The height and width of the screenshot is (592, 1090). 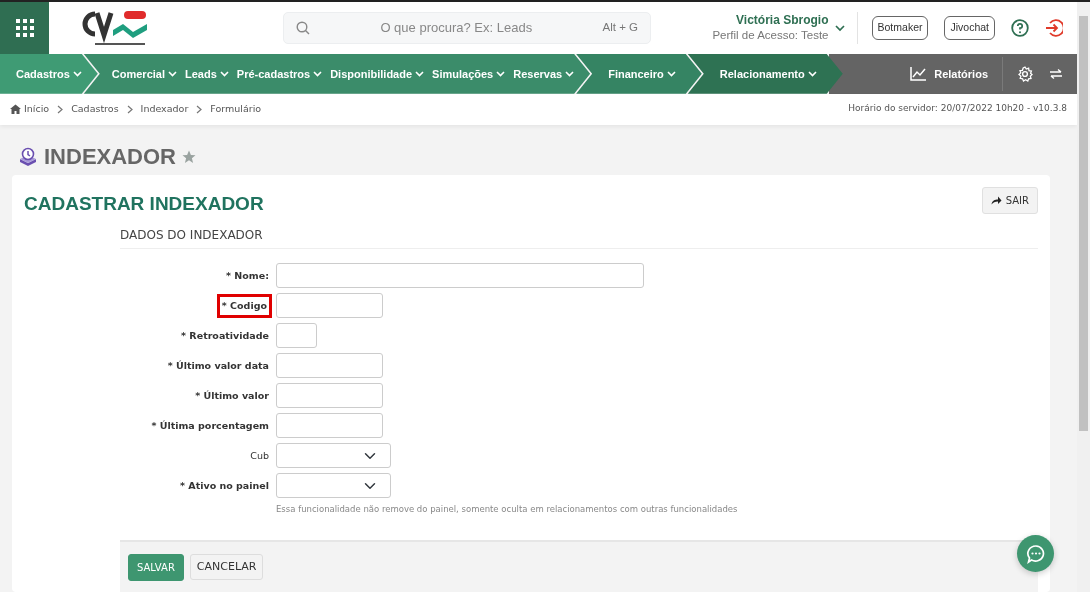 I want to click on share-arrow-icon, so click(x=996, y=201).